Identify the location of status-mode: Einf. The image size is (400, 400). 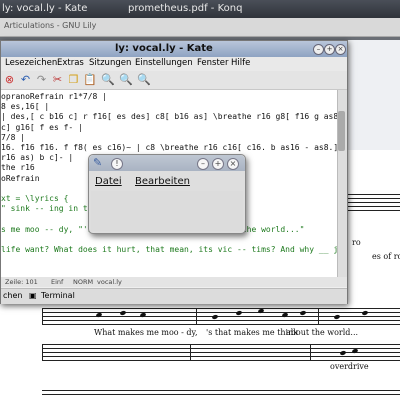
(57, 282).